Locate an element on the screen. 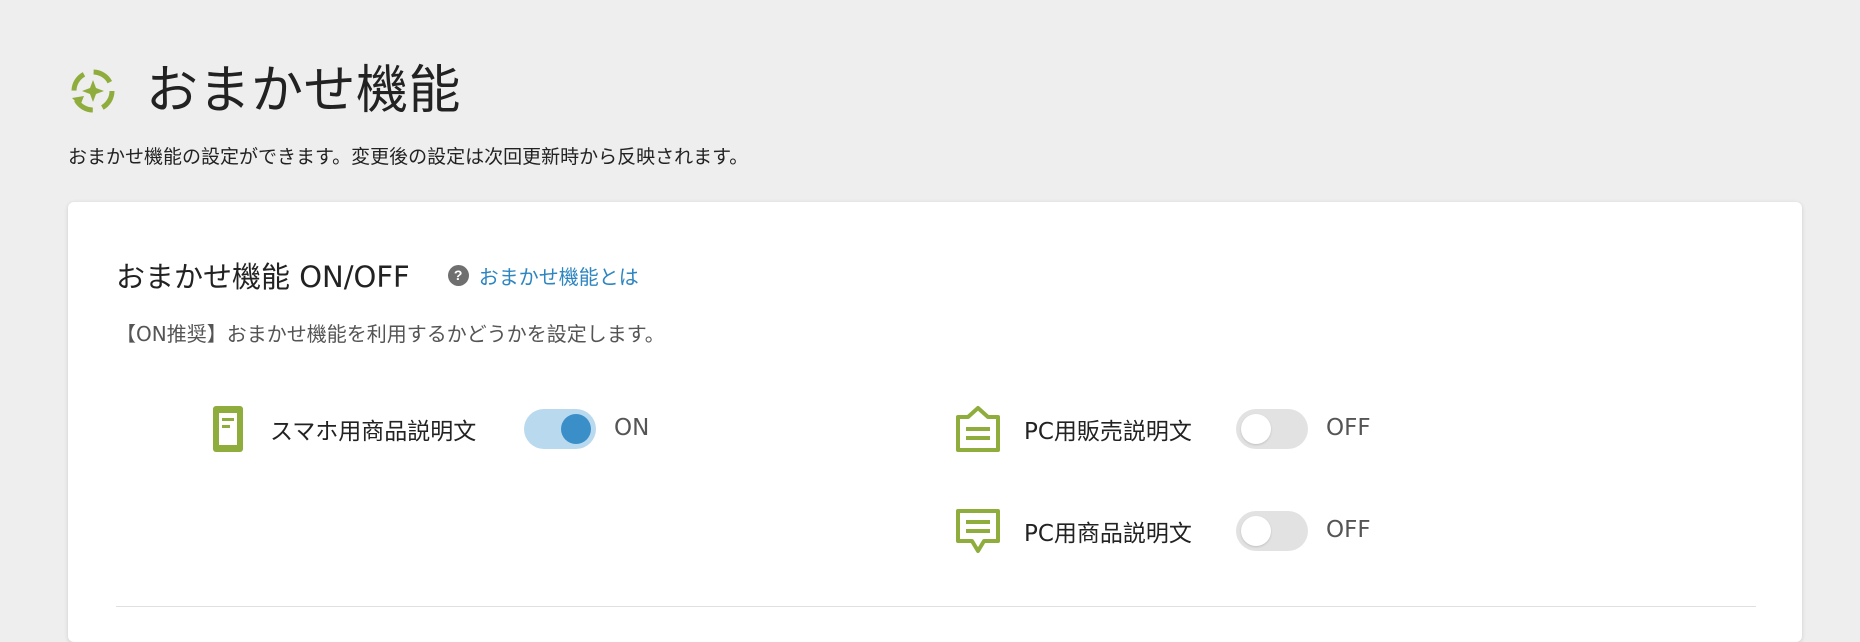 Image resolution: width=1860 pixels, height=642 pixels. help-link-label: おまかせ機能とは is located at coordinates (559, 275).